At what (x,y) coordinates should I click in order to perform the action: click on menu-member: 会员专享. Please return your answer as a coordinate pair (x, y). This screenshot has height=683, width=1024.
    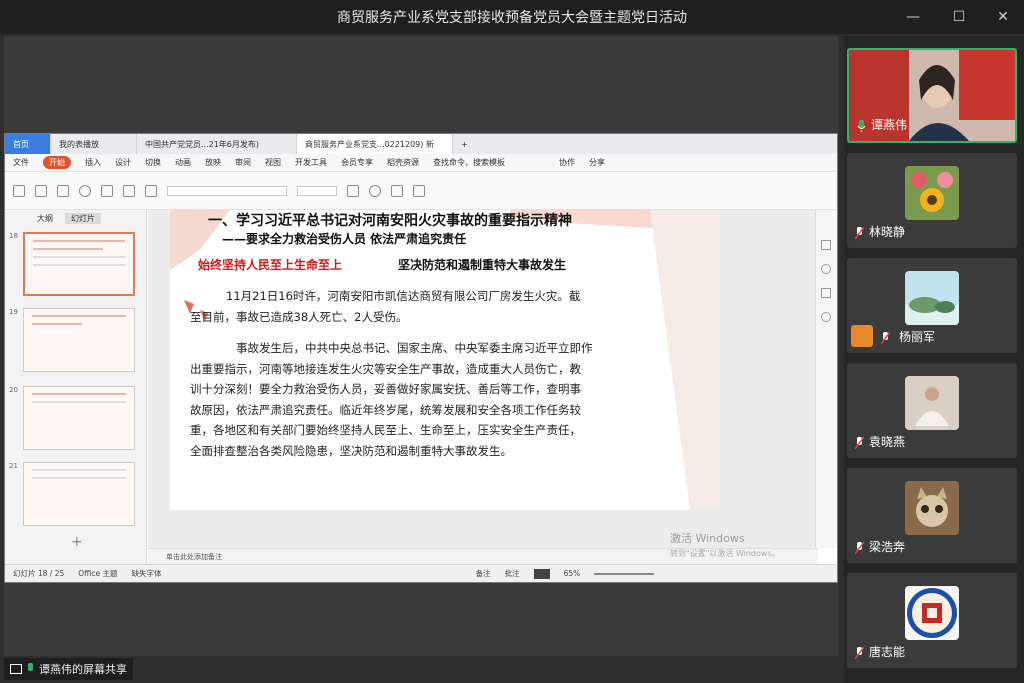
    Looking at the image, I should click on (357, 162).